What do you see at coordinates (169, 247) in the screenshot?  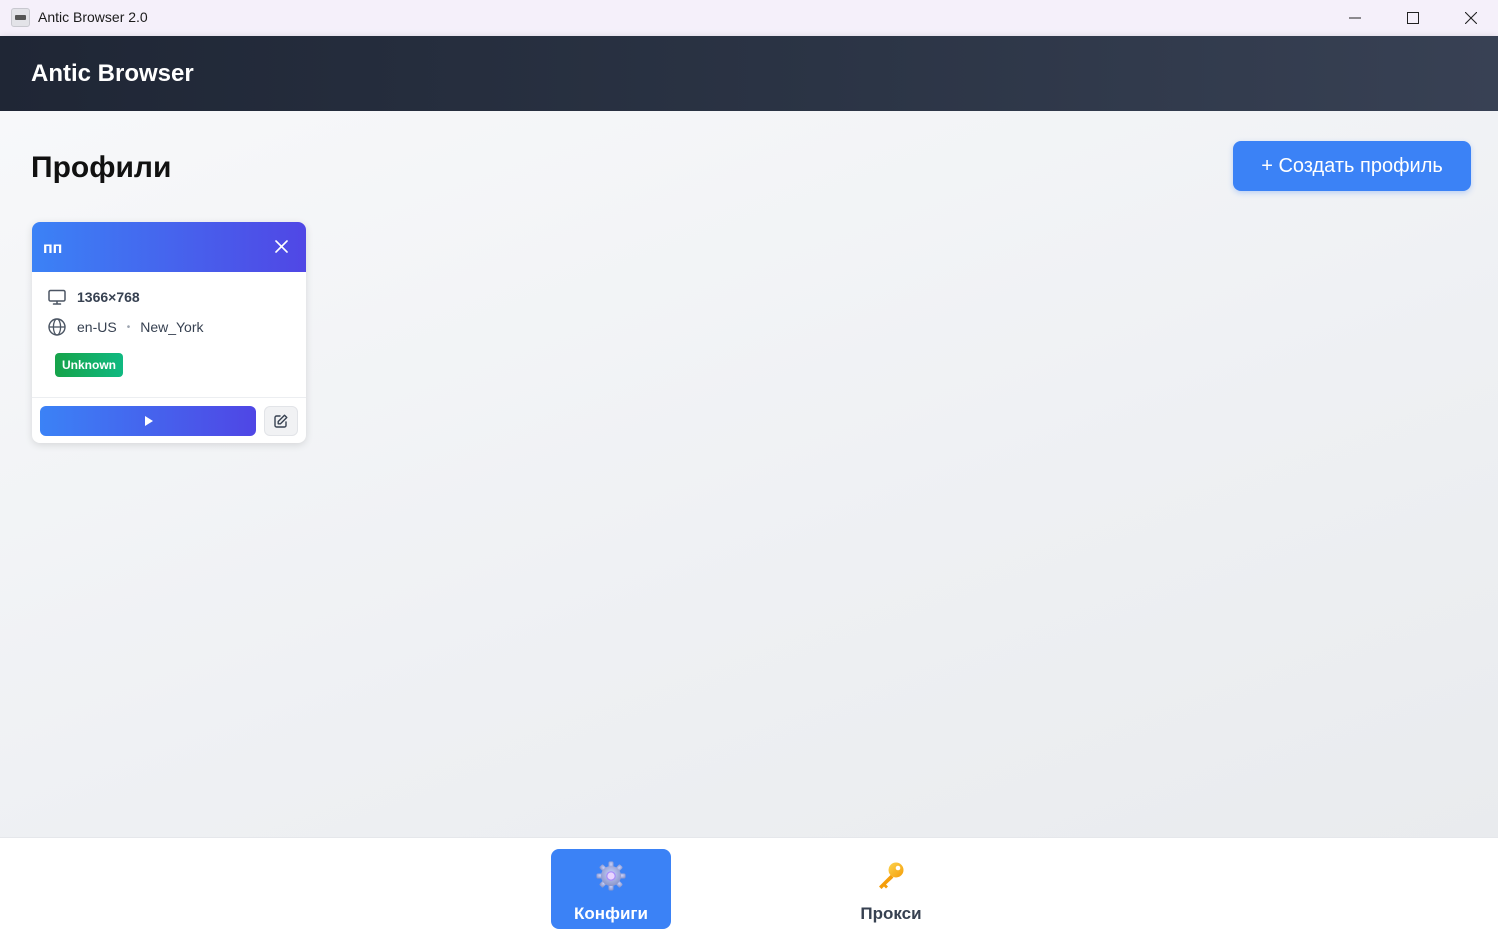 I see `profile-card-header: пп` at bounding box center [169, 247].